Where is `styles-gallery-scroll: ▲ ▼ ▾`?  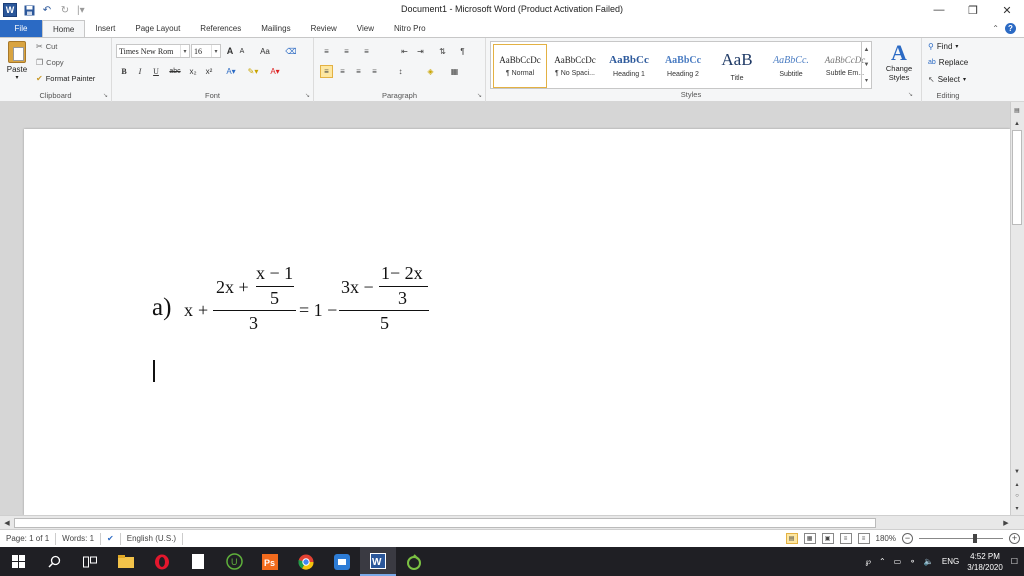
styles-gallery-scroll: ▲ ▼ ▾ is located at coordinates (866, 65).